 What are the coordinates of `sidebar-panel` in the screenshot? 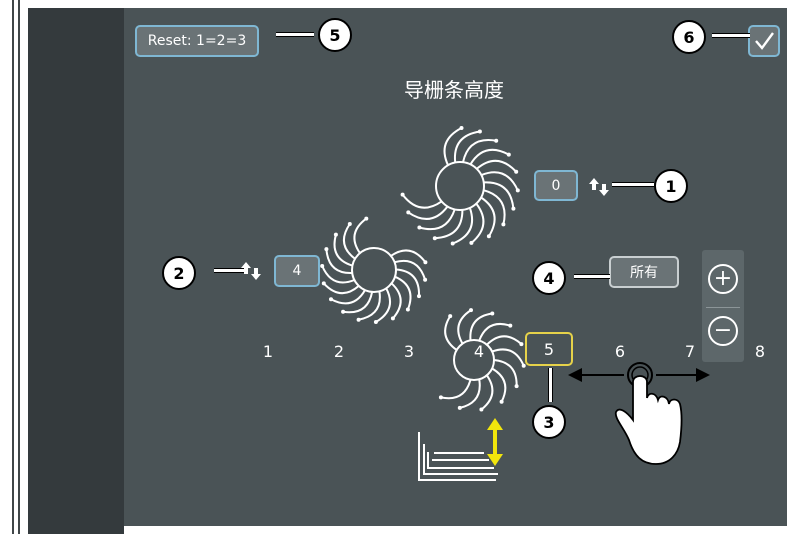 It's located at (76, 271).